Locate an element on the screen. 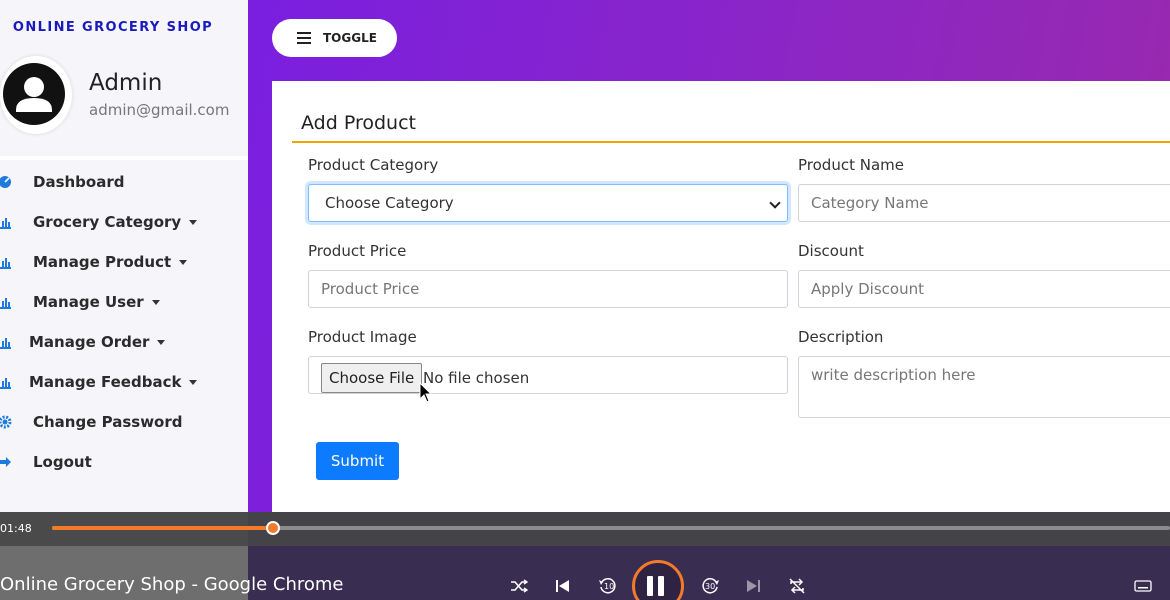  sidebar-item-manage-order: Manage Order is located at coordinates (124, 342).